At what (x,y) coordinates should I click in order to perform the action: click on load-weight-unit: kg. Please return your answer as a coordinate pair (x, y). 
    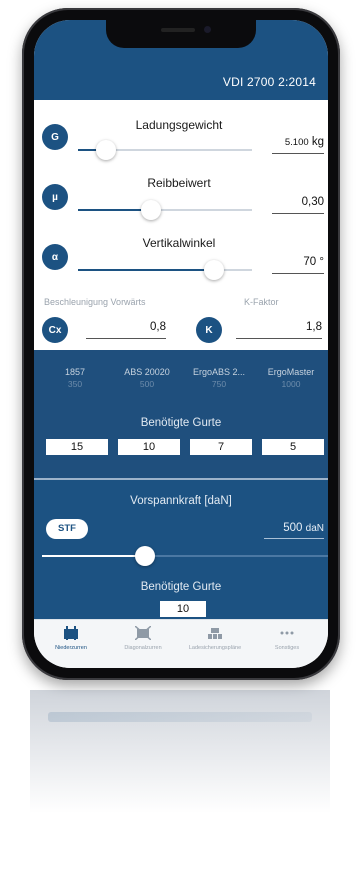
    Looking at the image, I should click on (317, 142).